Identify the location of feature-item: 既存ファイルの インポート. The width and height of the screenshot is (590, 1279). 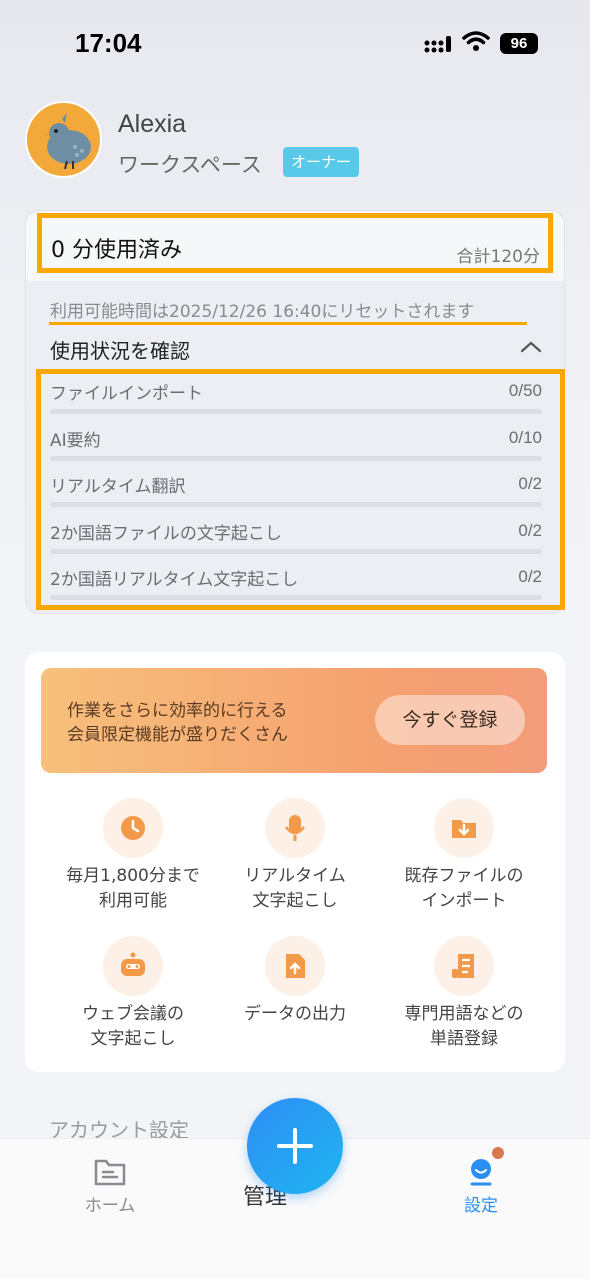
(464, 856).